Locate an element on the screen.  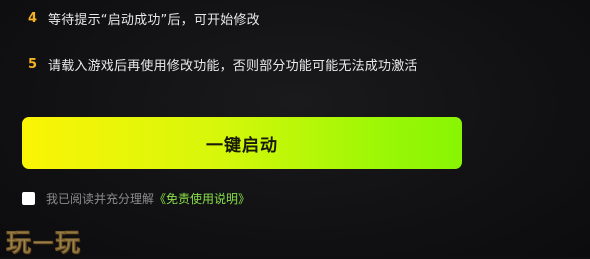
instruction-step-5: 5 请载入游戏后再使用修改功能，否则部分功能可能无法成功激活 is located at coordinates (223, 64).